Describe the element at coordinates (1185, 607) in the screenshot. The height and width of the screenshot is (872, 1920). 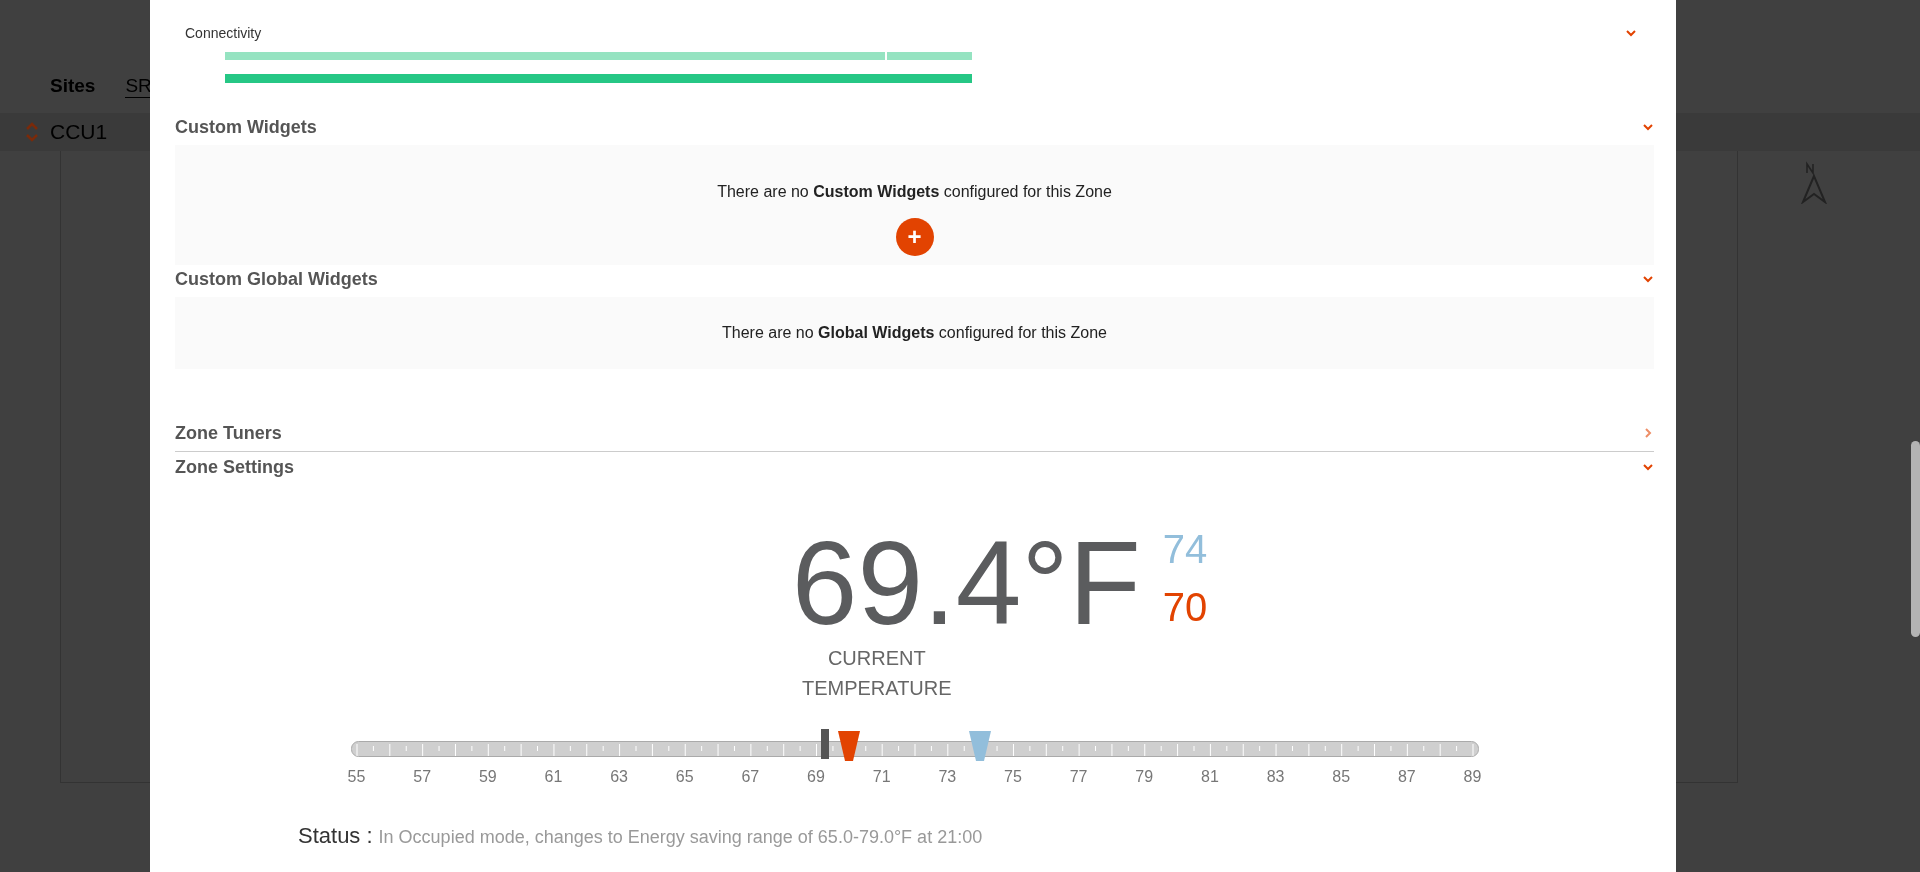
I see `heating-setpoint: 70` at that location.